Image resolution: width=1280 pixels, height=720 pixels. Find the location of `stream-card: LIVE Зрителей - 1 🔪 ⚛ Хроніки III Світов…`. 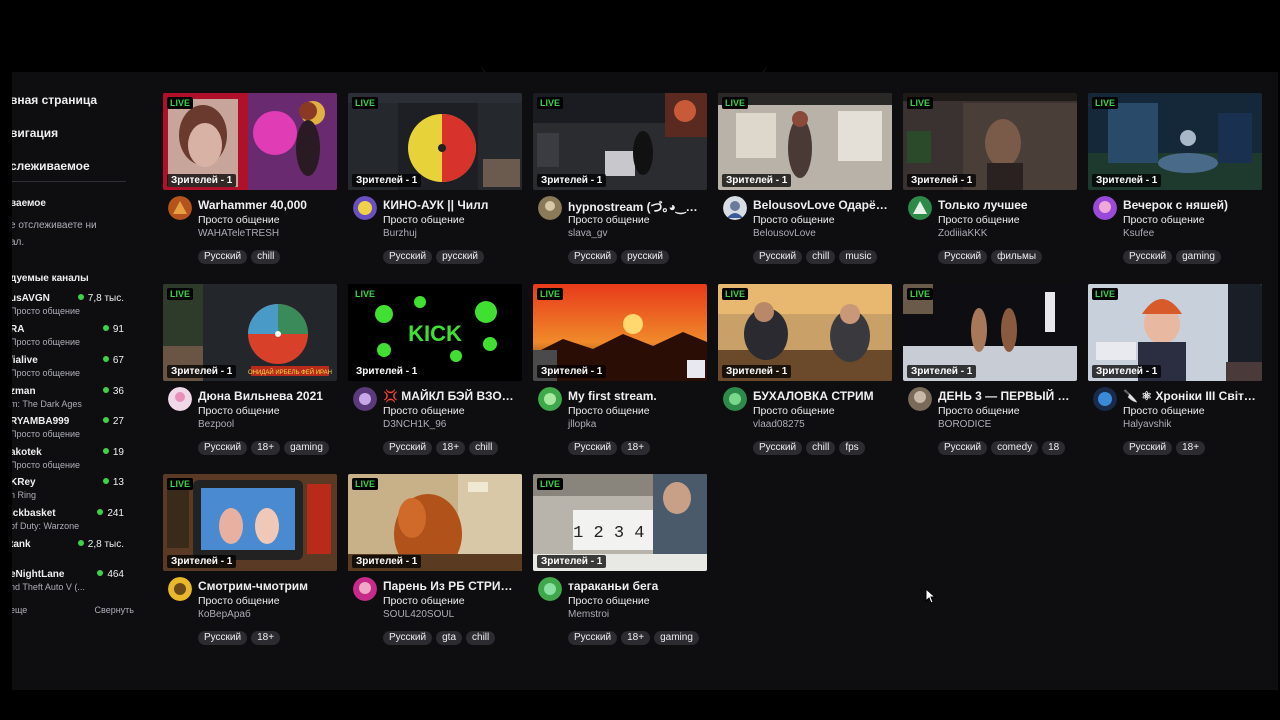

stream-card: LIVE Зрителей - 1 🔪 ⚛ Хроніки III Світов… is located at coordinates (1175, 369).